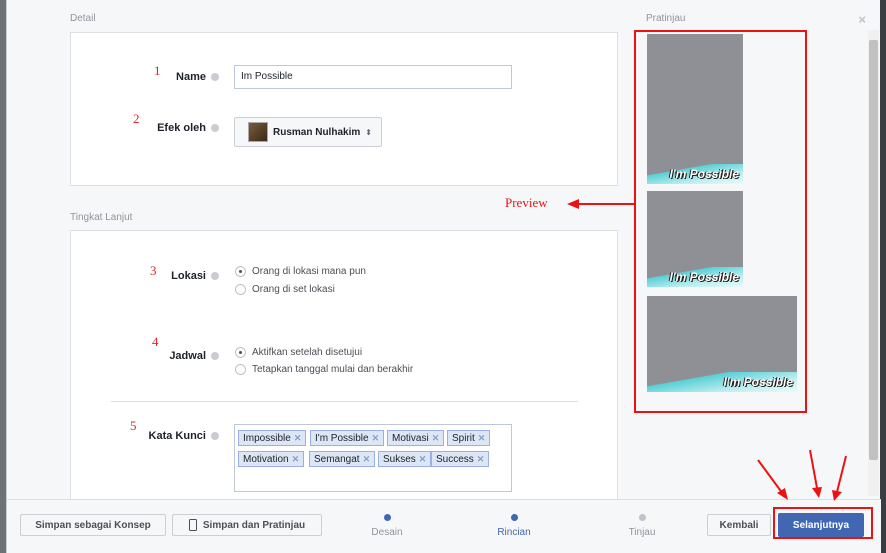 The image size is (886, 553). Describe the element at coordinates (191, 77) in the screenshot. I see `name-label-text: Name` at that location.